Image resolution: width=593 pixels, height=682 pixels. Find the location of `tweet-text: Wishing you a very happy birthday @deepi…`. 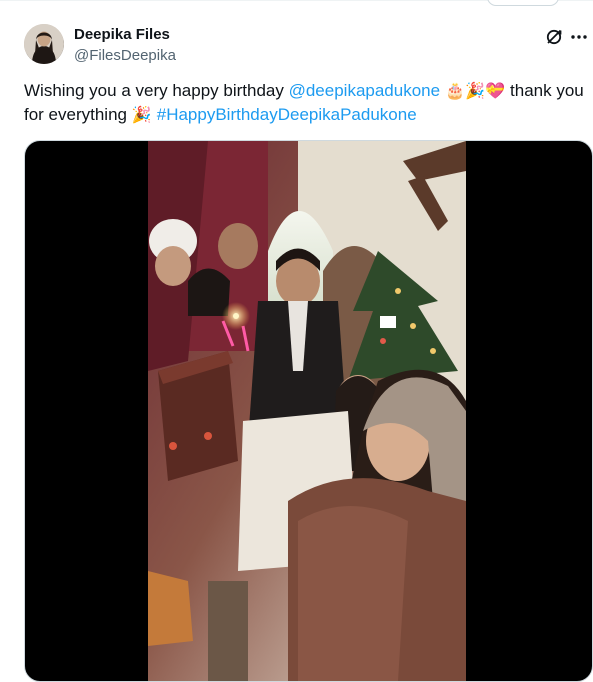

tweet-text: Wishing you a very happy birthday @deepi… is located at coordinates (304, 103).